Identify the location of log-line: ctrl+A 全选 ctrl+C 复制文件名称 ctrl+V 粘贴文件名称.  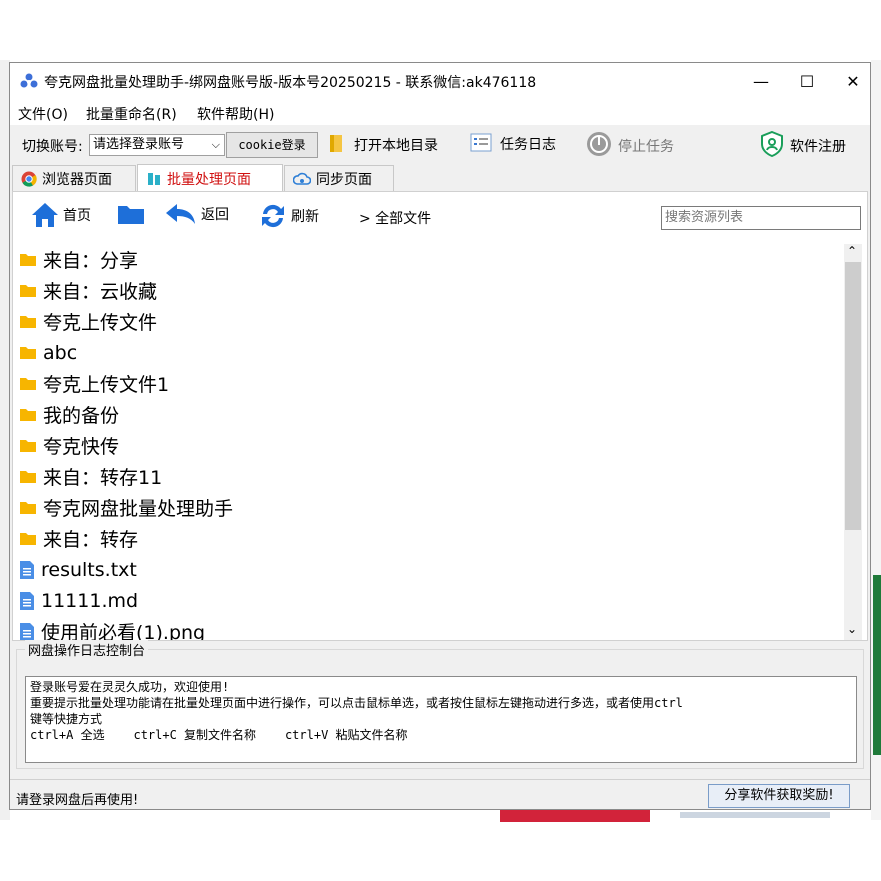
(219, 735).